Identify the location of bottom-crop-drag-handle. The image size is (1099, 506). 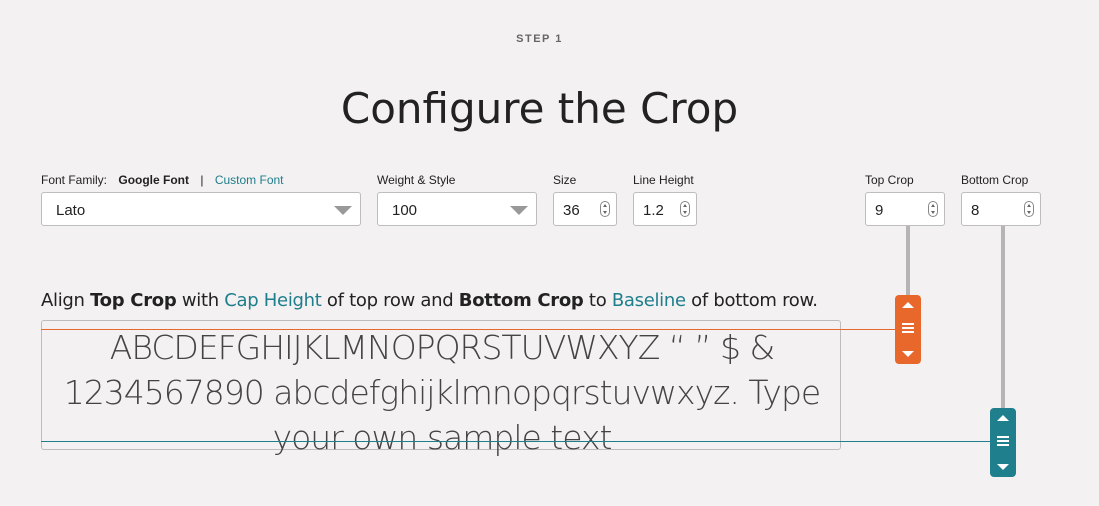
(1003, 442).